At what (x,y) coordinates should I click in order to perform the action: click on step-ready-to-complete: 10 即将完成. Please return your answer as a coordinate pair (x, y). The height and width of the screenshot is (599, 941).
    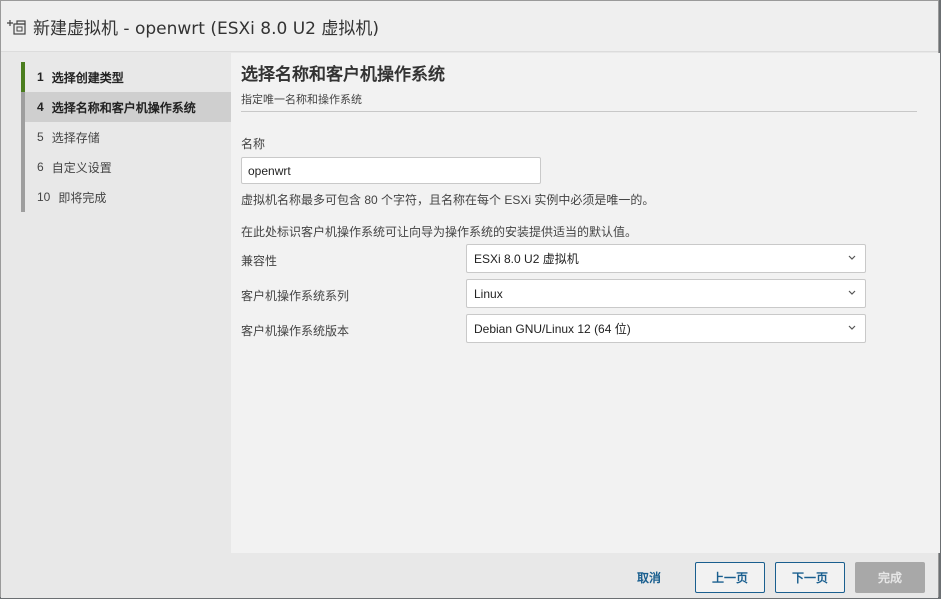
    Looking at the image, I should click on (128, 197).